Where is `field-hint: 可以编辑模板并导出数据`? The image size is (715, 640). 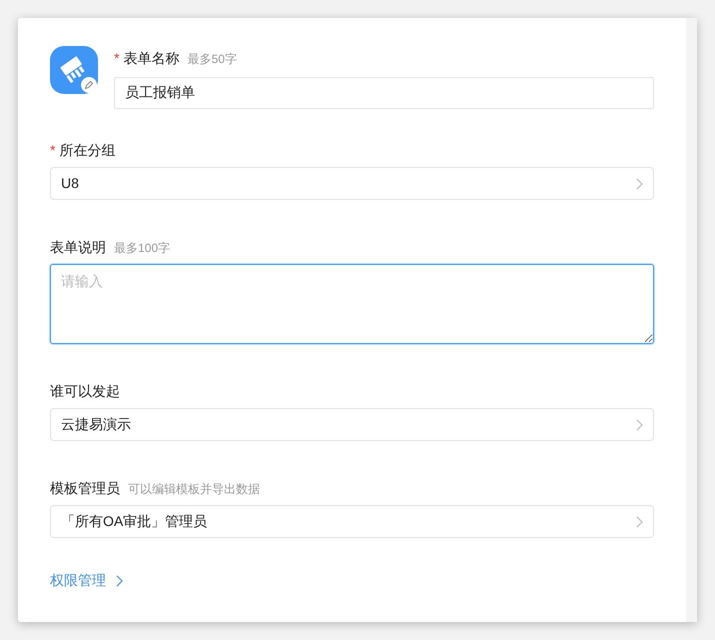 field-hint: 可以编辑模板并导出数据 is located at coordinates (194, 489).